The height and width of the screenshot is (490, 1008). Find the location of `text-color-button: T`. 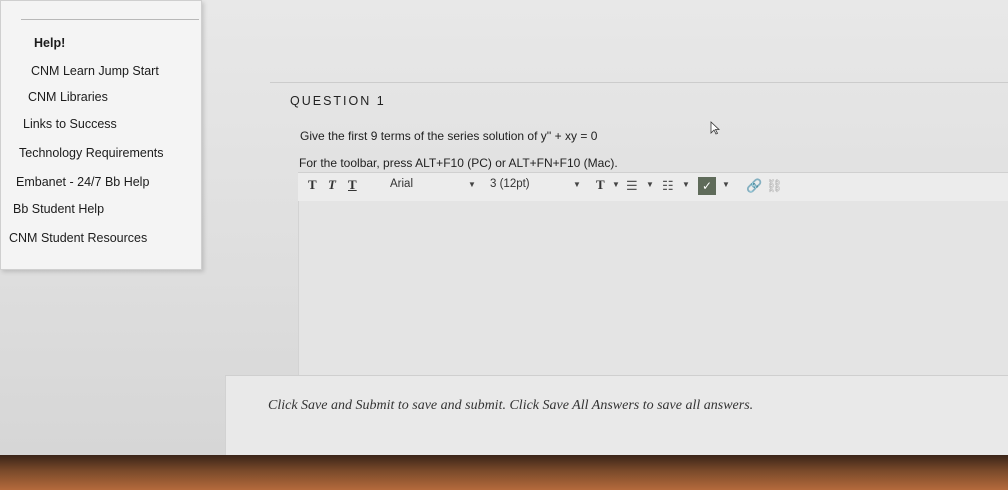

text-color-button: T is located at coordinates (600, 185).